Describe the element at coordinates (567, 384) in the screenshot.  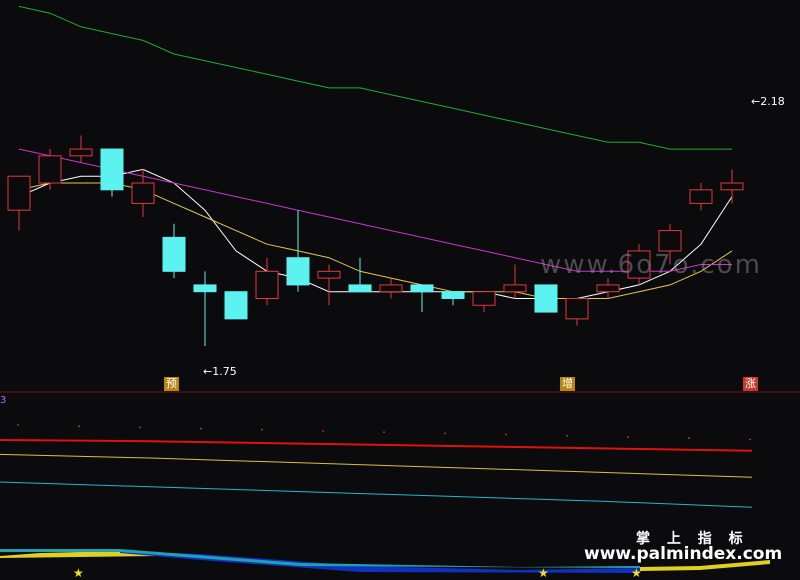
I see `signal-tag-increase: 增` at that location.